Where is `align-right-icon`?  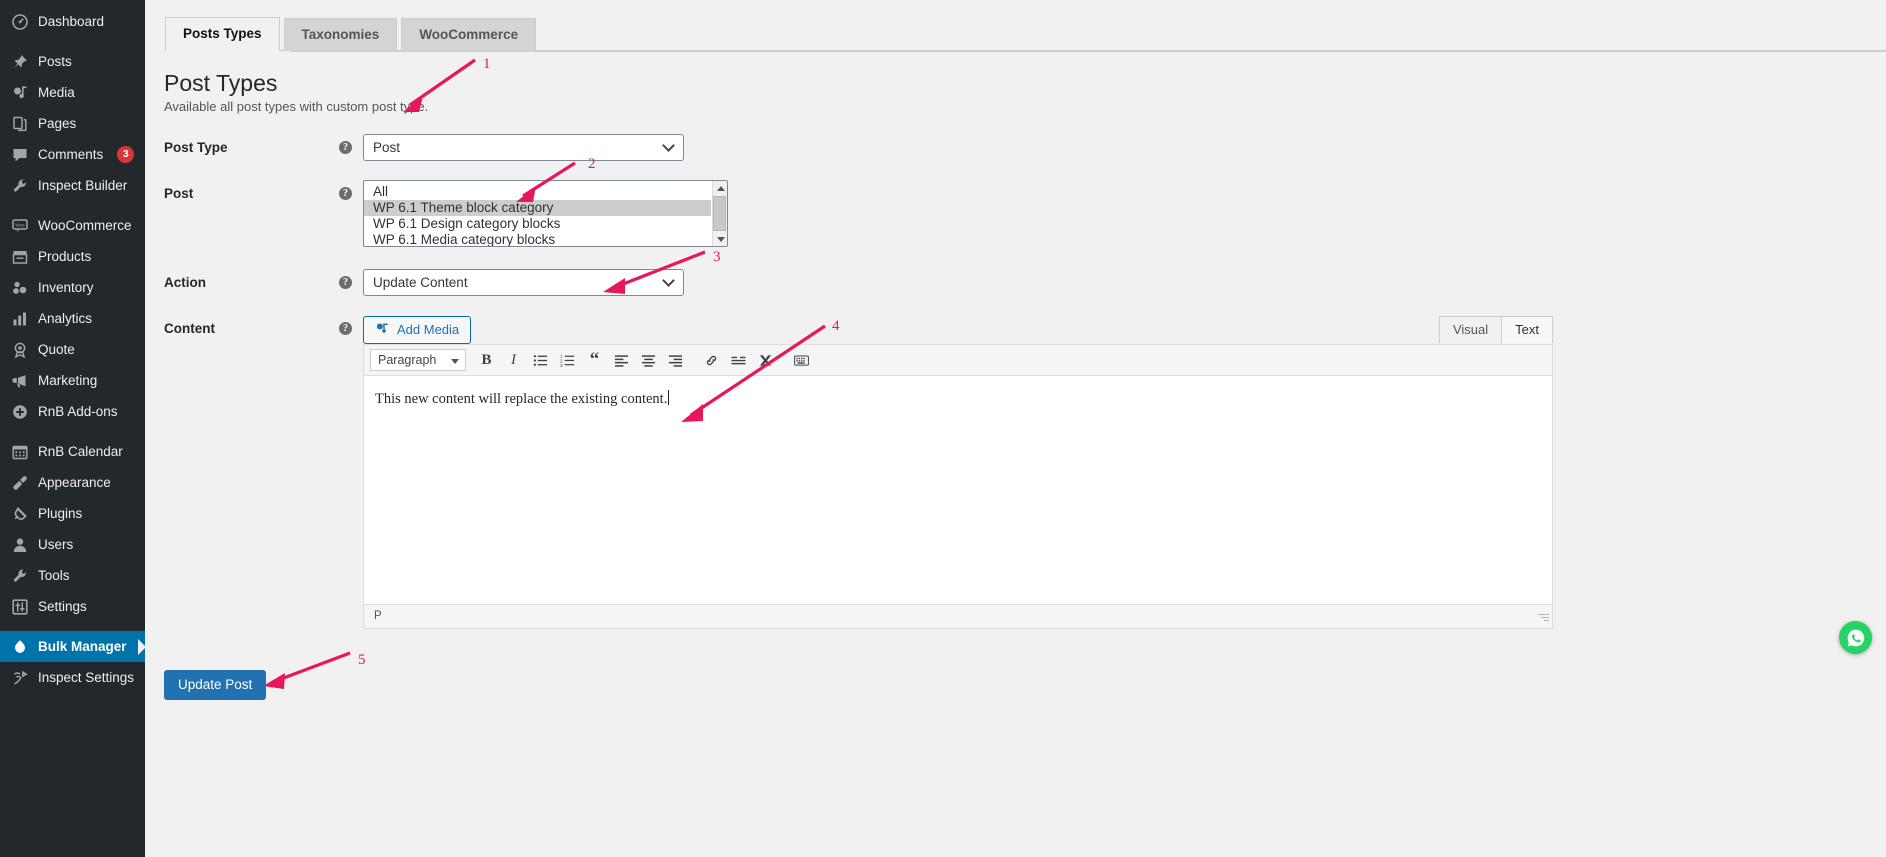 align-right-icon is located at coordinates (675, 360).